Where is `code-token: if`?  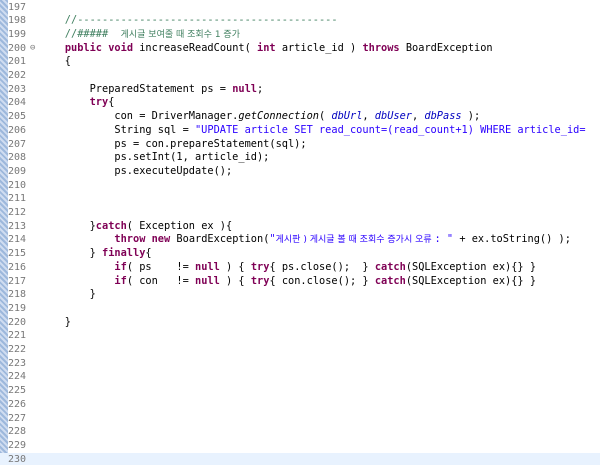 code-token: if is located at coordinates (120, 280).